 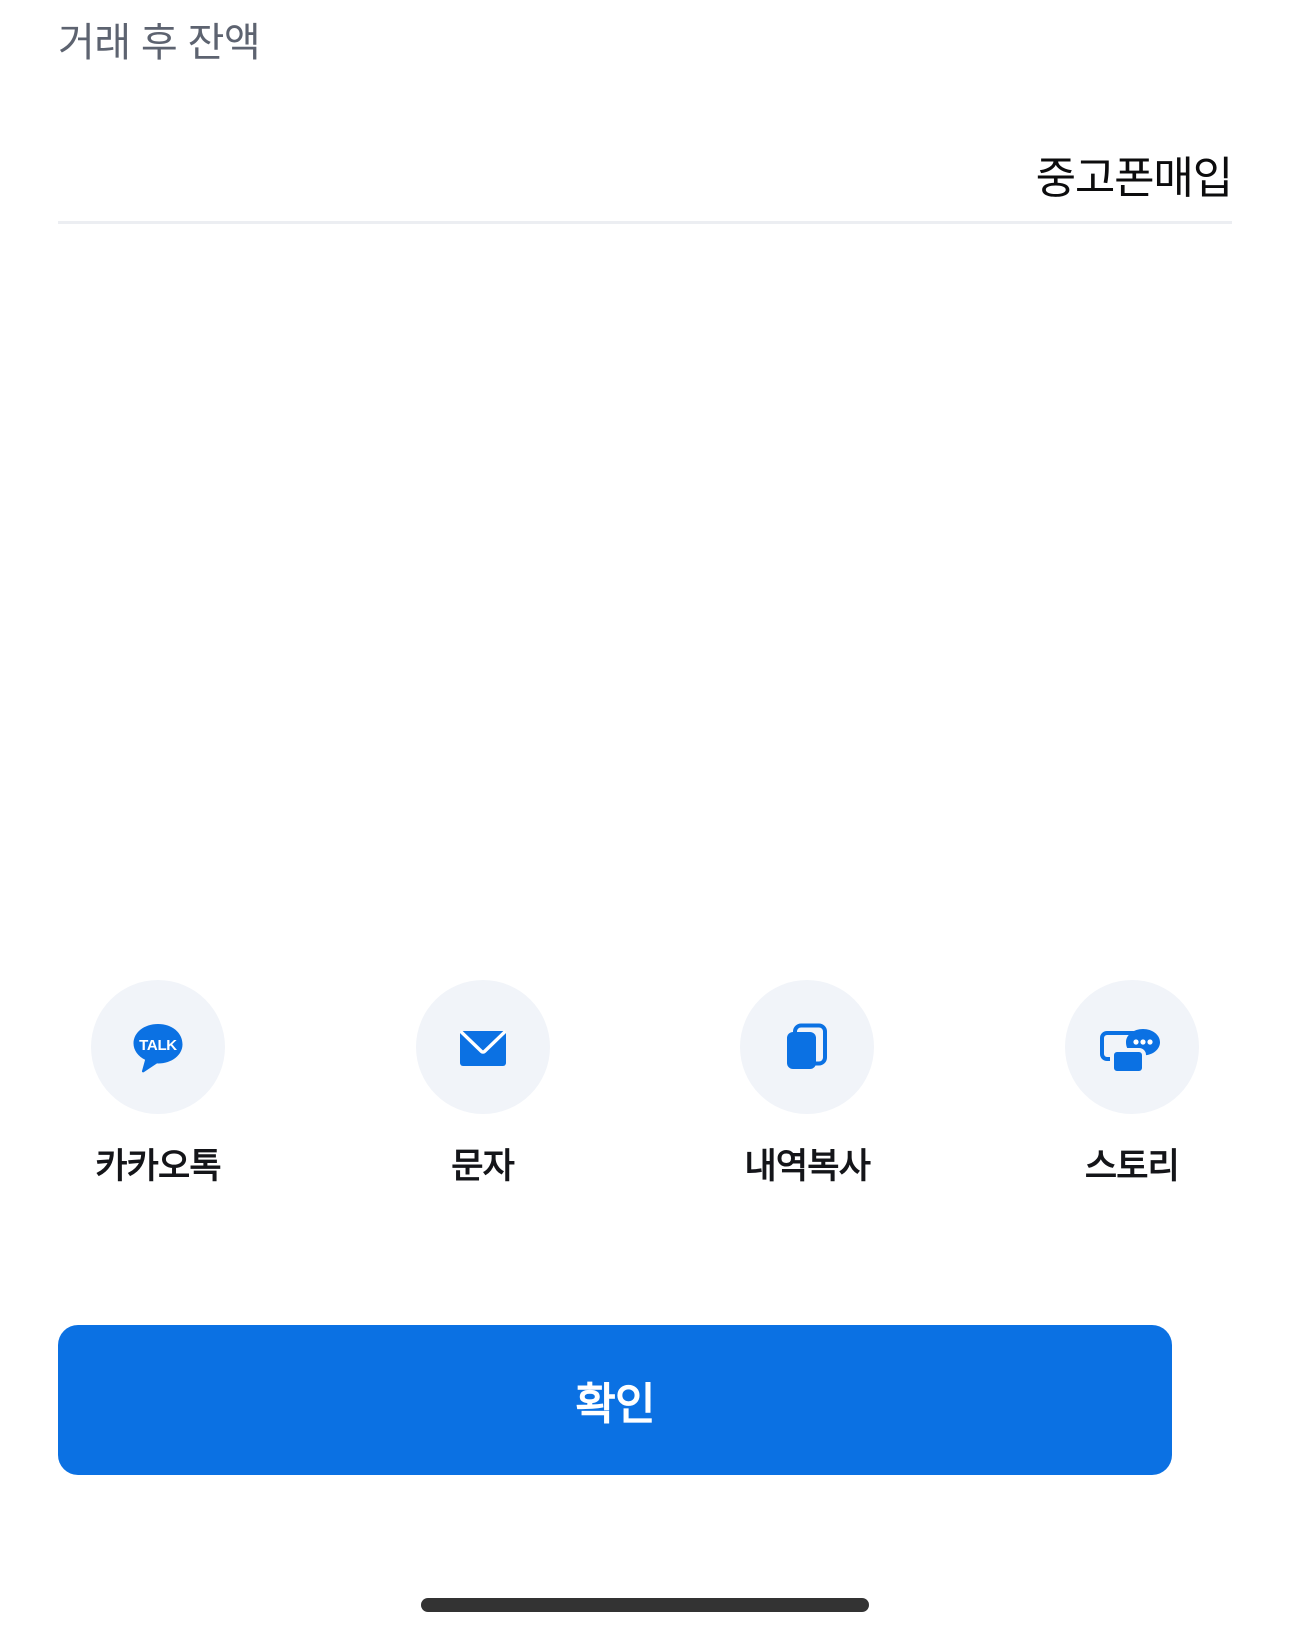 I want to click on share-action-kakaotalk: TALK 카카오톡, so click(x=158, y=1084).